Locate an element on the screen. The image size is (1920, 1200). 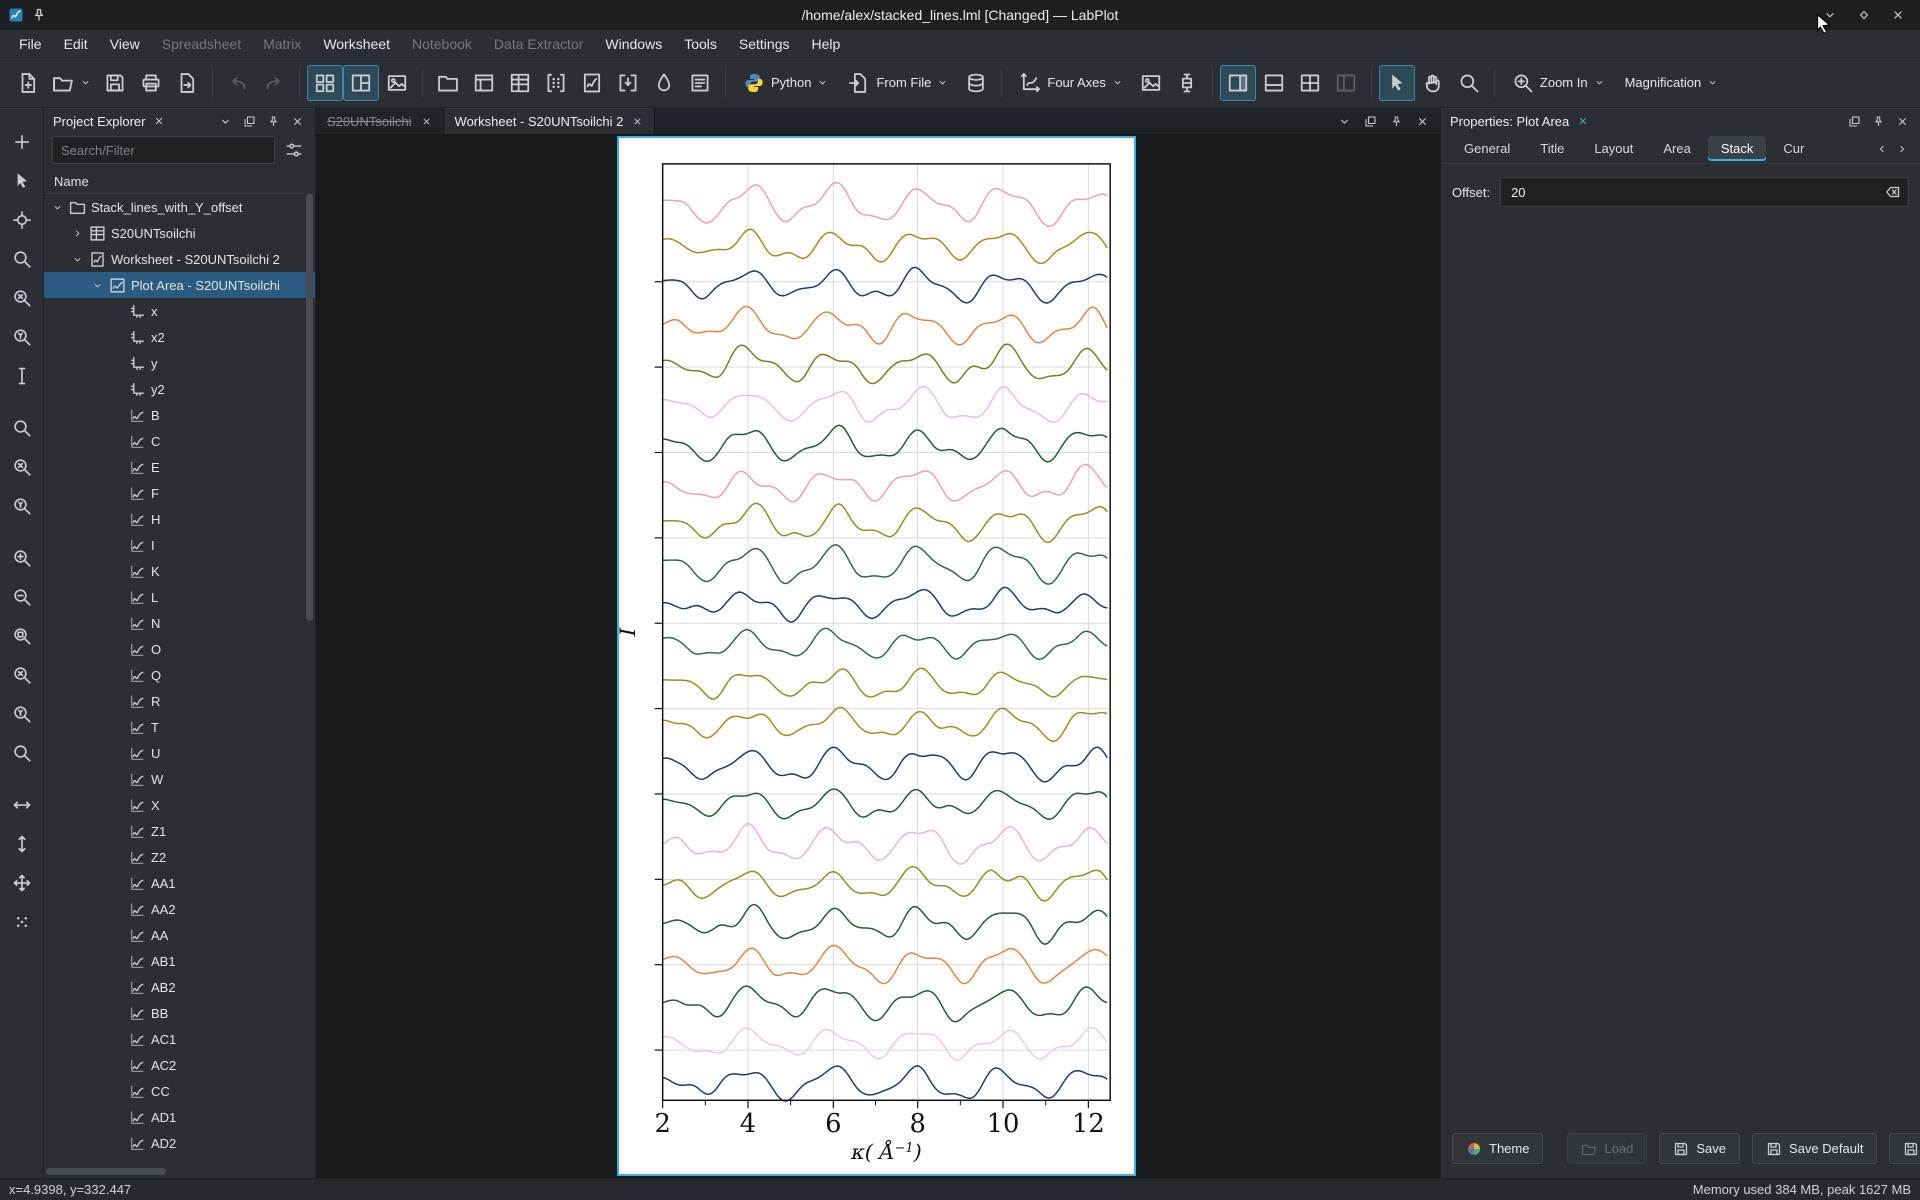
tree-vertical-scrollbar is located at coordinates (309, 679).